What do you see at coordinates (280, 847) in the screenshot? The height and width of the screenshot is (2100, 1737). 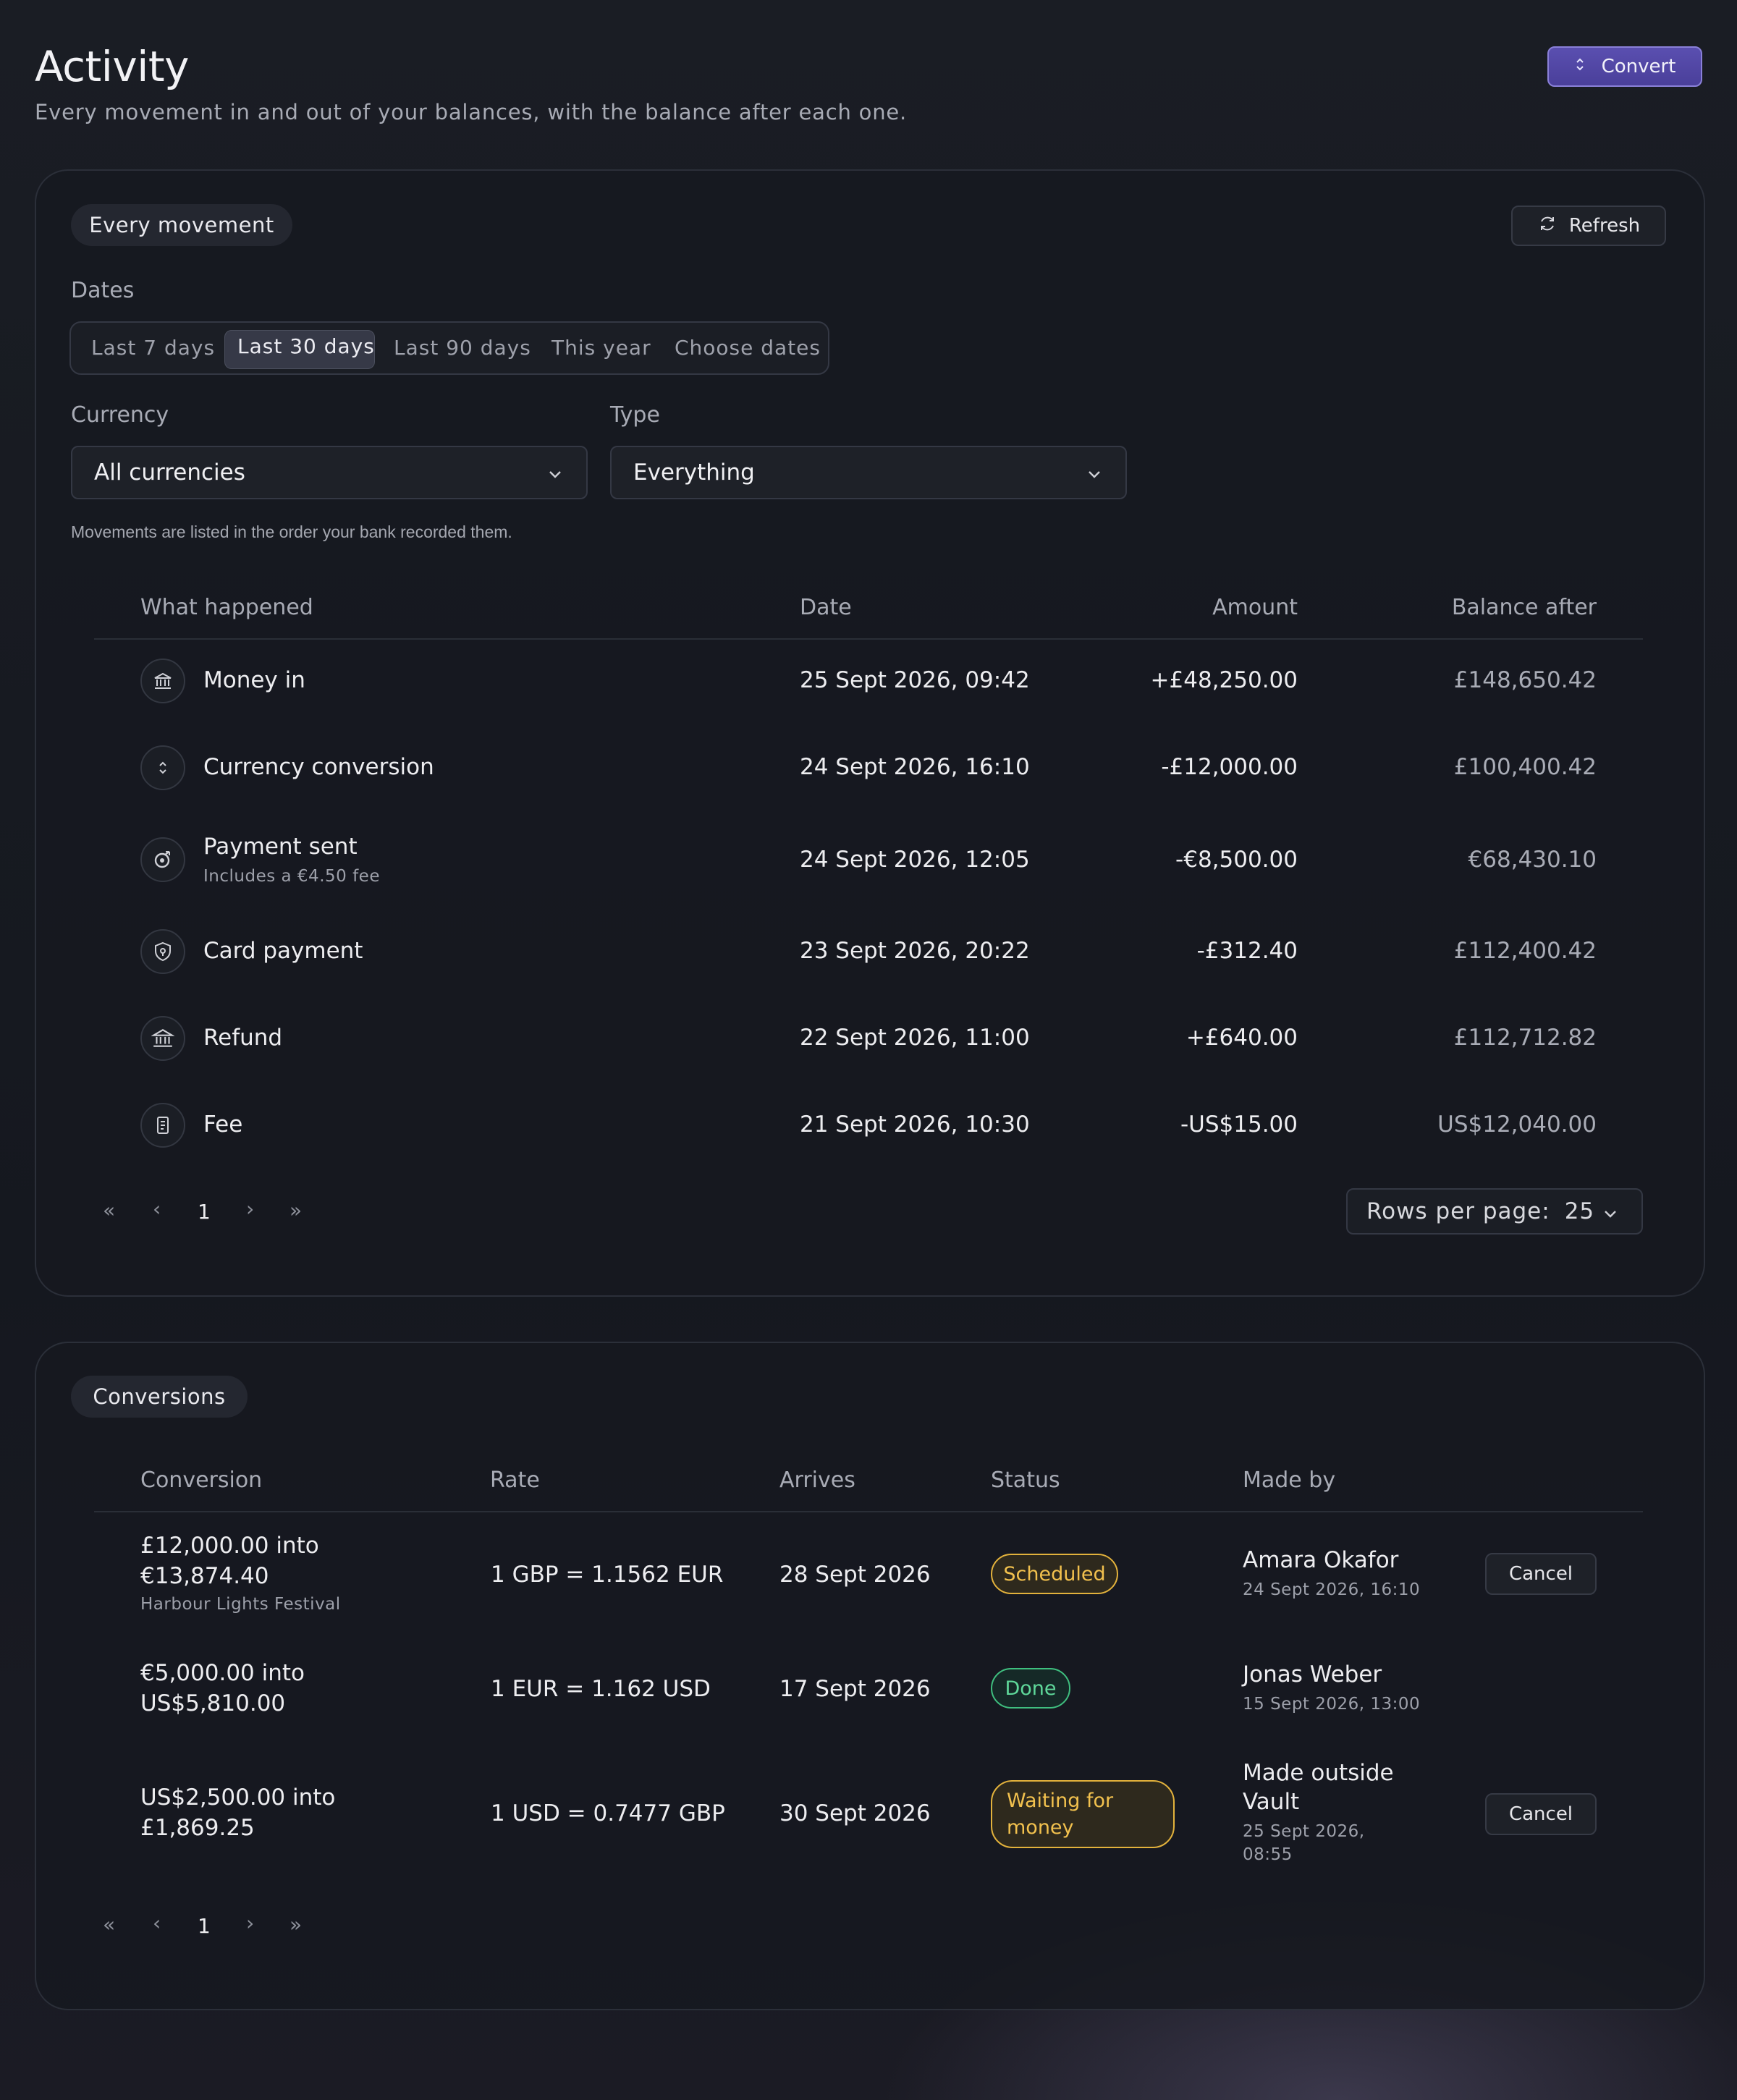 I see `row-what: Payment sent` at bounding box center [280, 847].